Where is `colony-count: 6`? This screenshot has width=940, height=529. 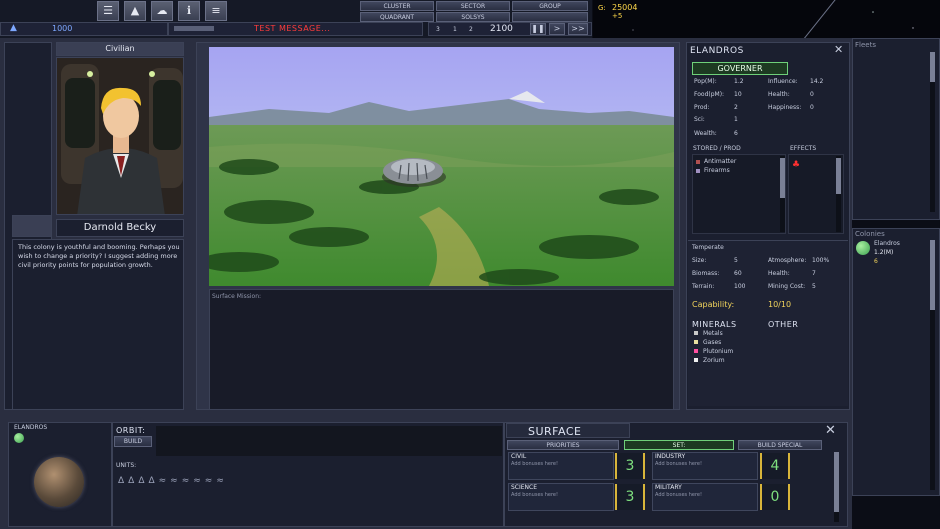 colony-count: 6 is located at coordinates (876, 261).